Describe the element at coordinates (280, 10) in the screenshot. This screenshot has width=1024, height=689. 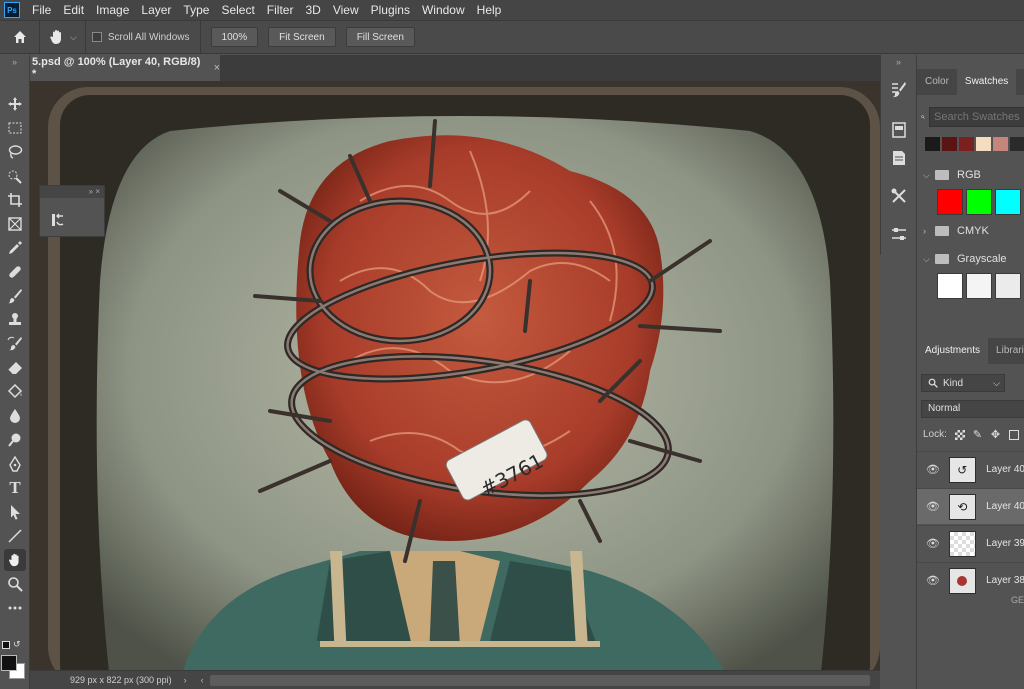
I see `menu-filter: Filter` at that location.